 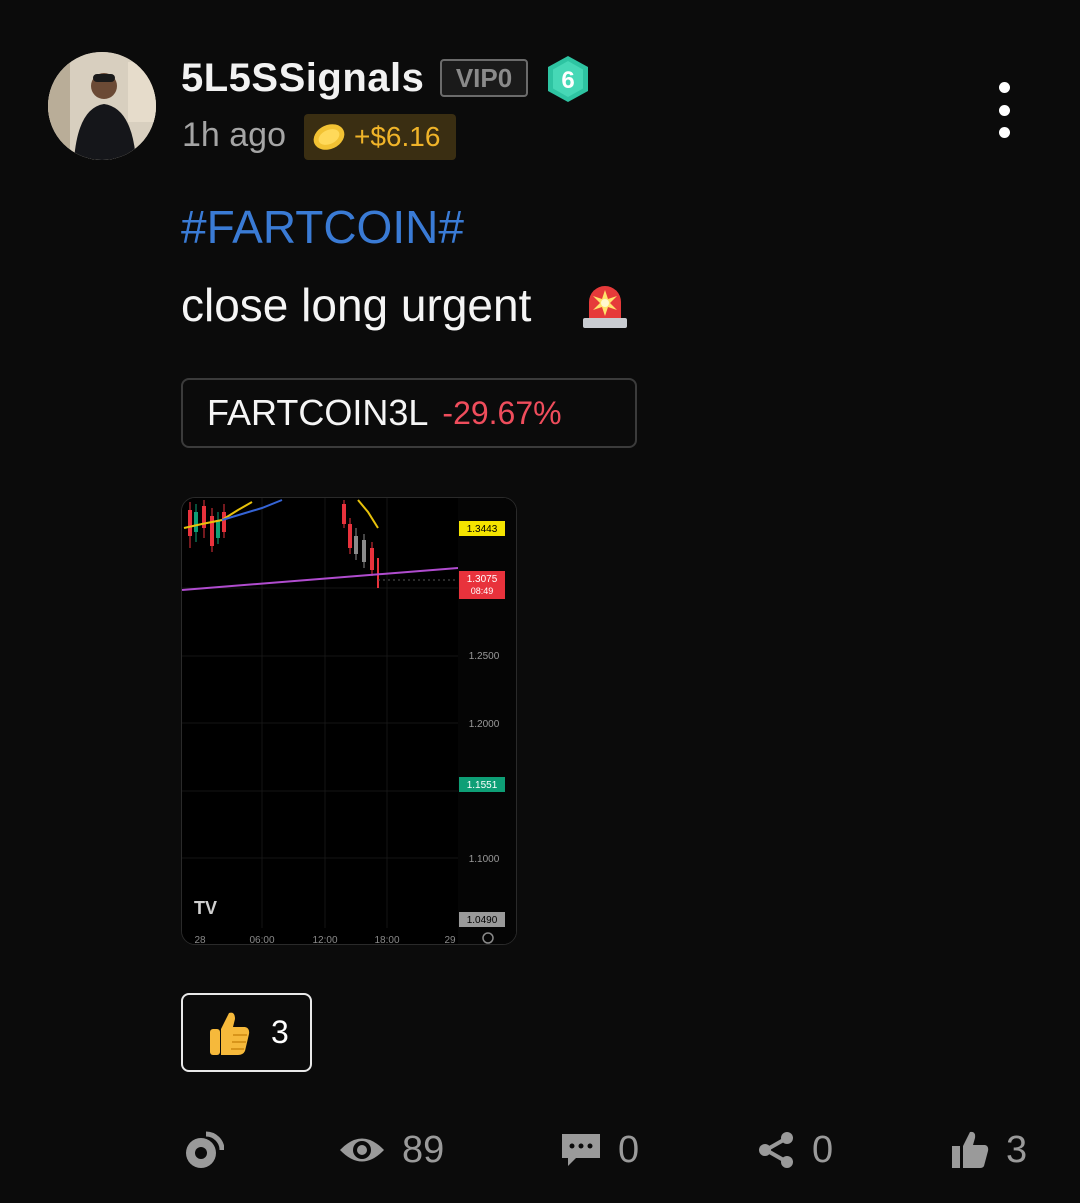 I want to click on level-number: 6, so click(x=567, y=80).